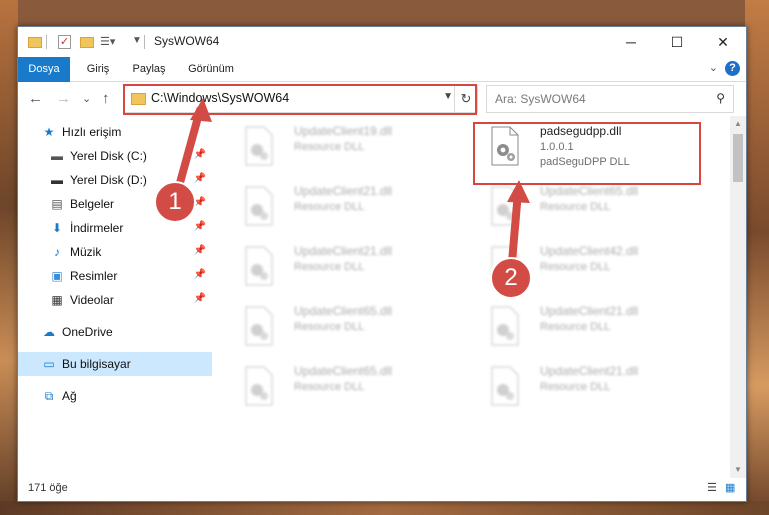  I want to click on file-name: UpdateClient42.dll, so click(589, 251).